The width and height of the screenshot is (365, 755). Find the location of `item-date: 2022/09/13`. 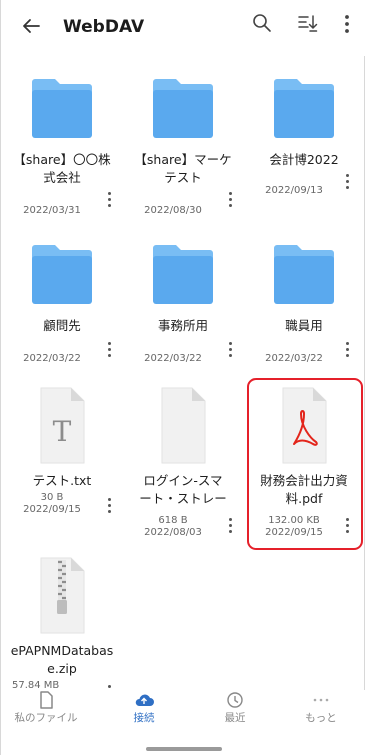

item-date: 2022/09/13 is located at coordinates (294, 190).